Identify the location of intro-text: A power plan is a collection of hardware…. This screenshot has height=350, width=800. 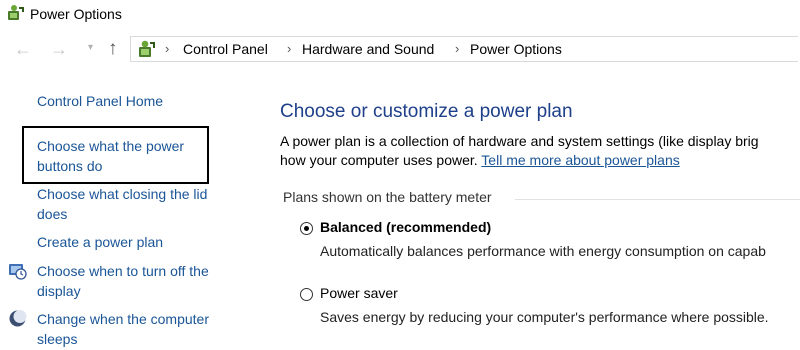
(519, 141).